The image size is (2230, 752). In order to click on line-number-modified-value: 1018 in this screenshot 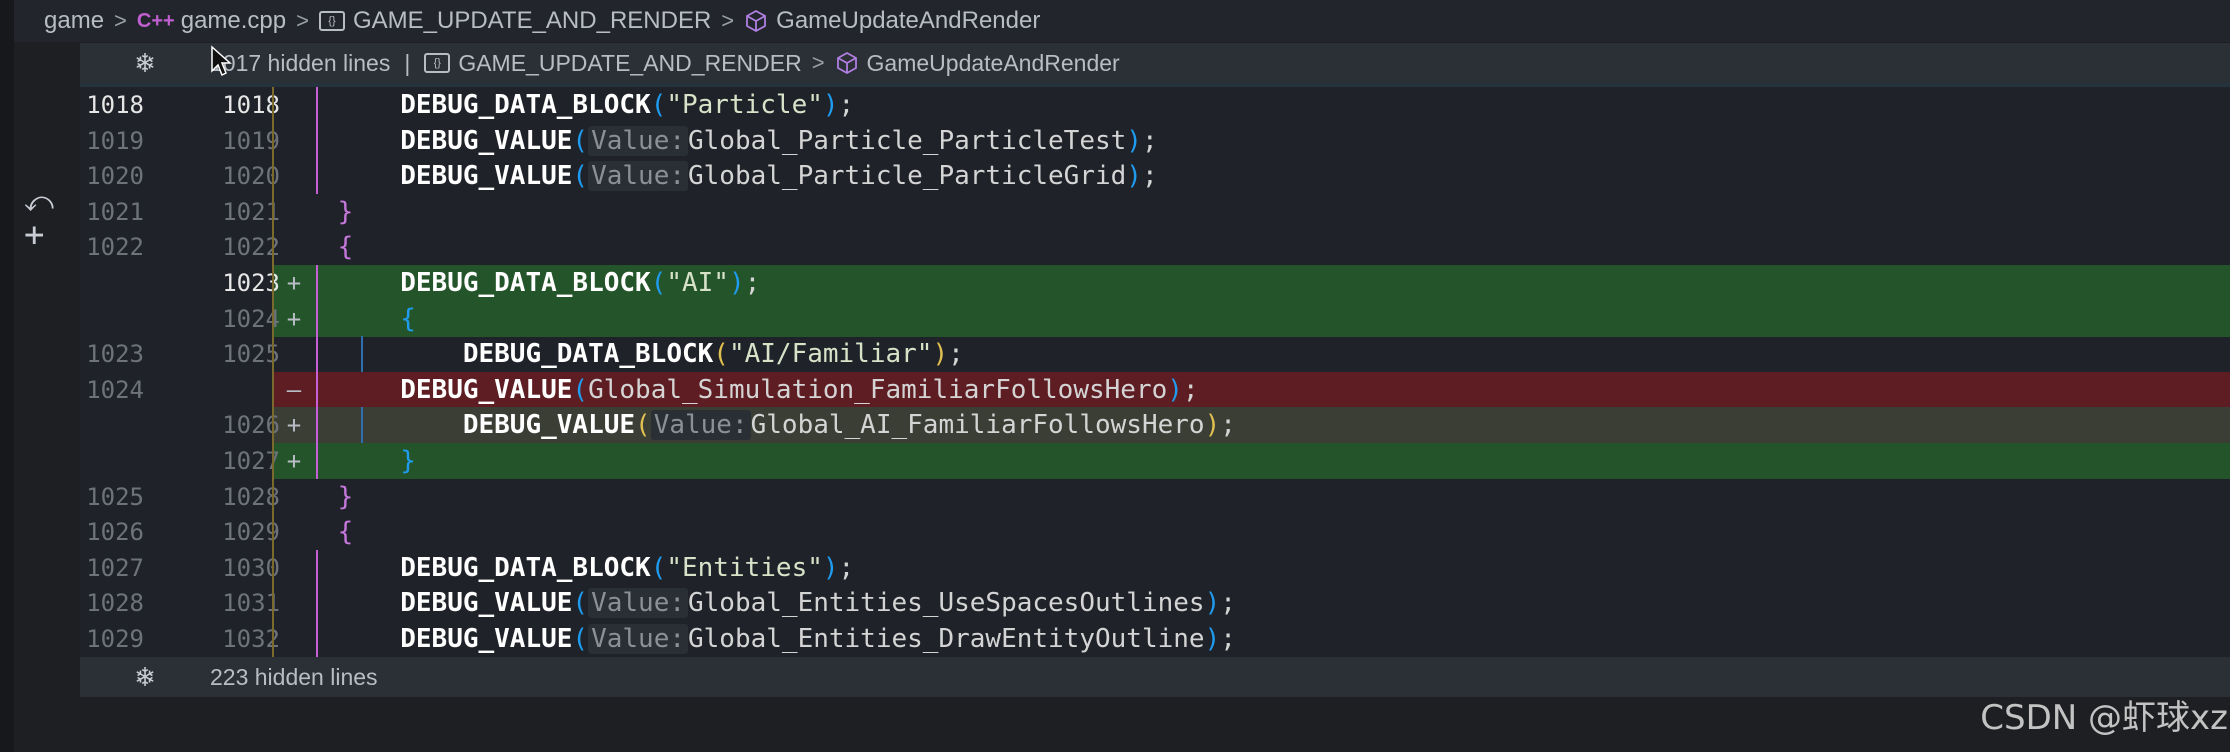, I will do `click(251, 105)`.